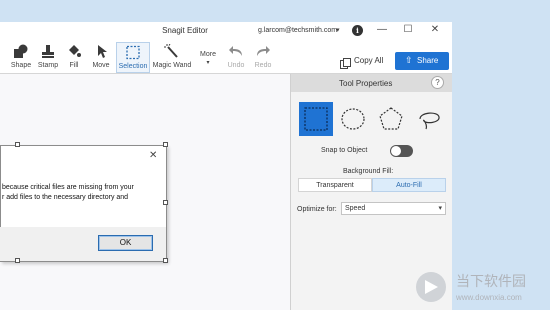 The width and height of the screenshot is (550, 310). I want to click on fill-tool: Fill, so click(74, 57).